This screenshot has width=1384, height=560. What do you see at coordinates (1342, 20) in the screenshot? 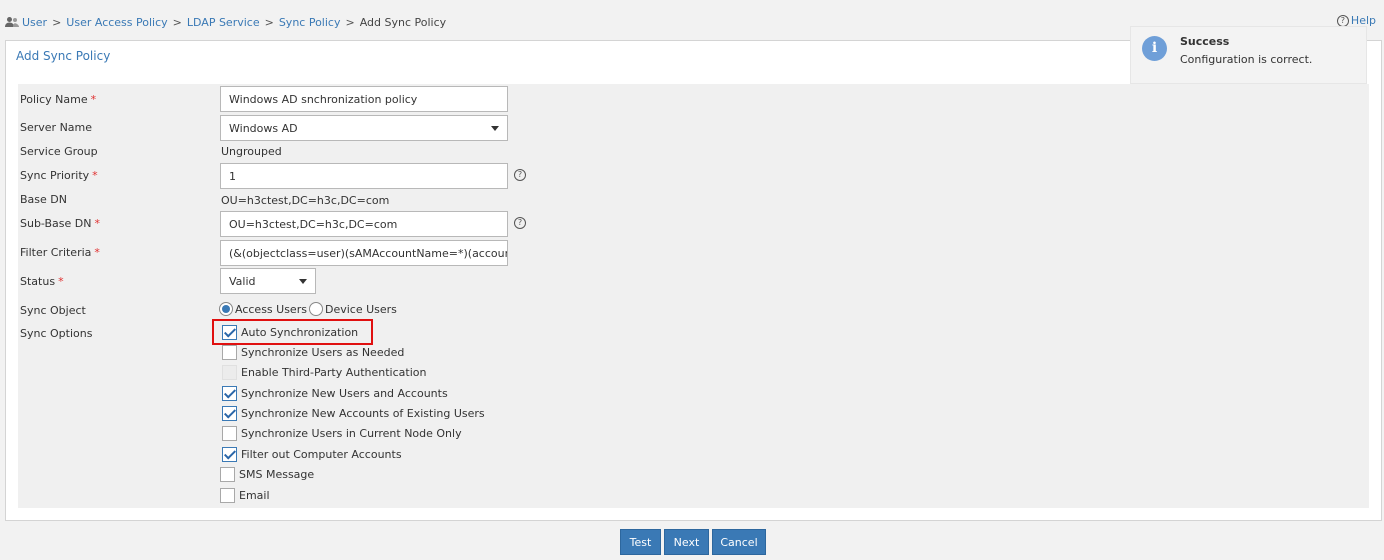
I see `question-icon: ?` at bounding box center [1342, 20].